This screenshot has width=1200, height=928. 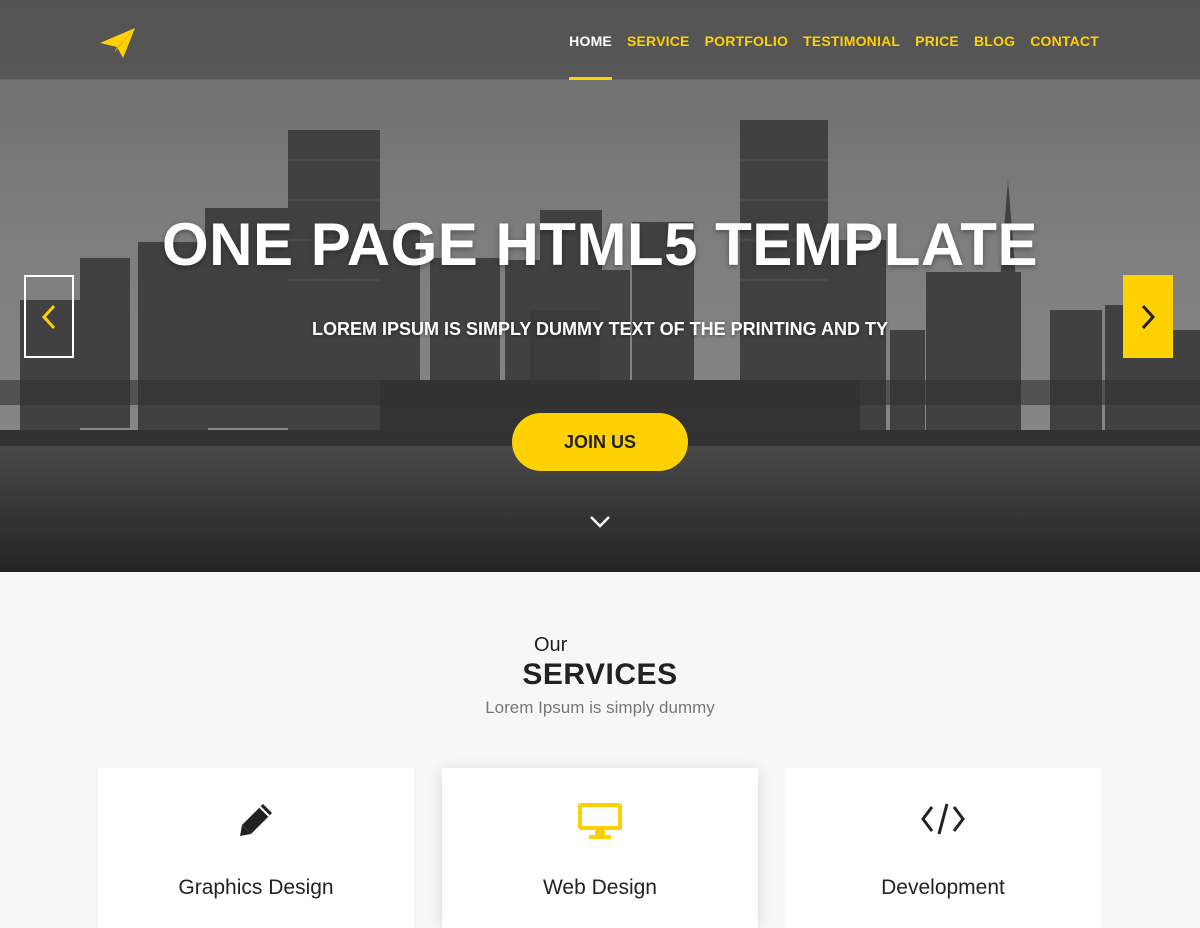 What do you see at coordinates (600, 442) in the screenshot?
I see `join-us-button: JOIN US` at bounding box center [600, 442].